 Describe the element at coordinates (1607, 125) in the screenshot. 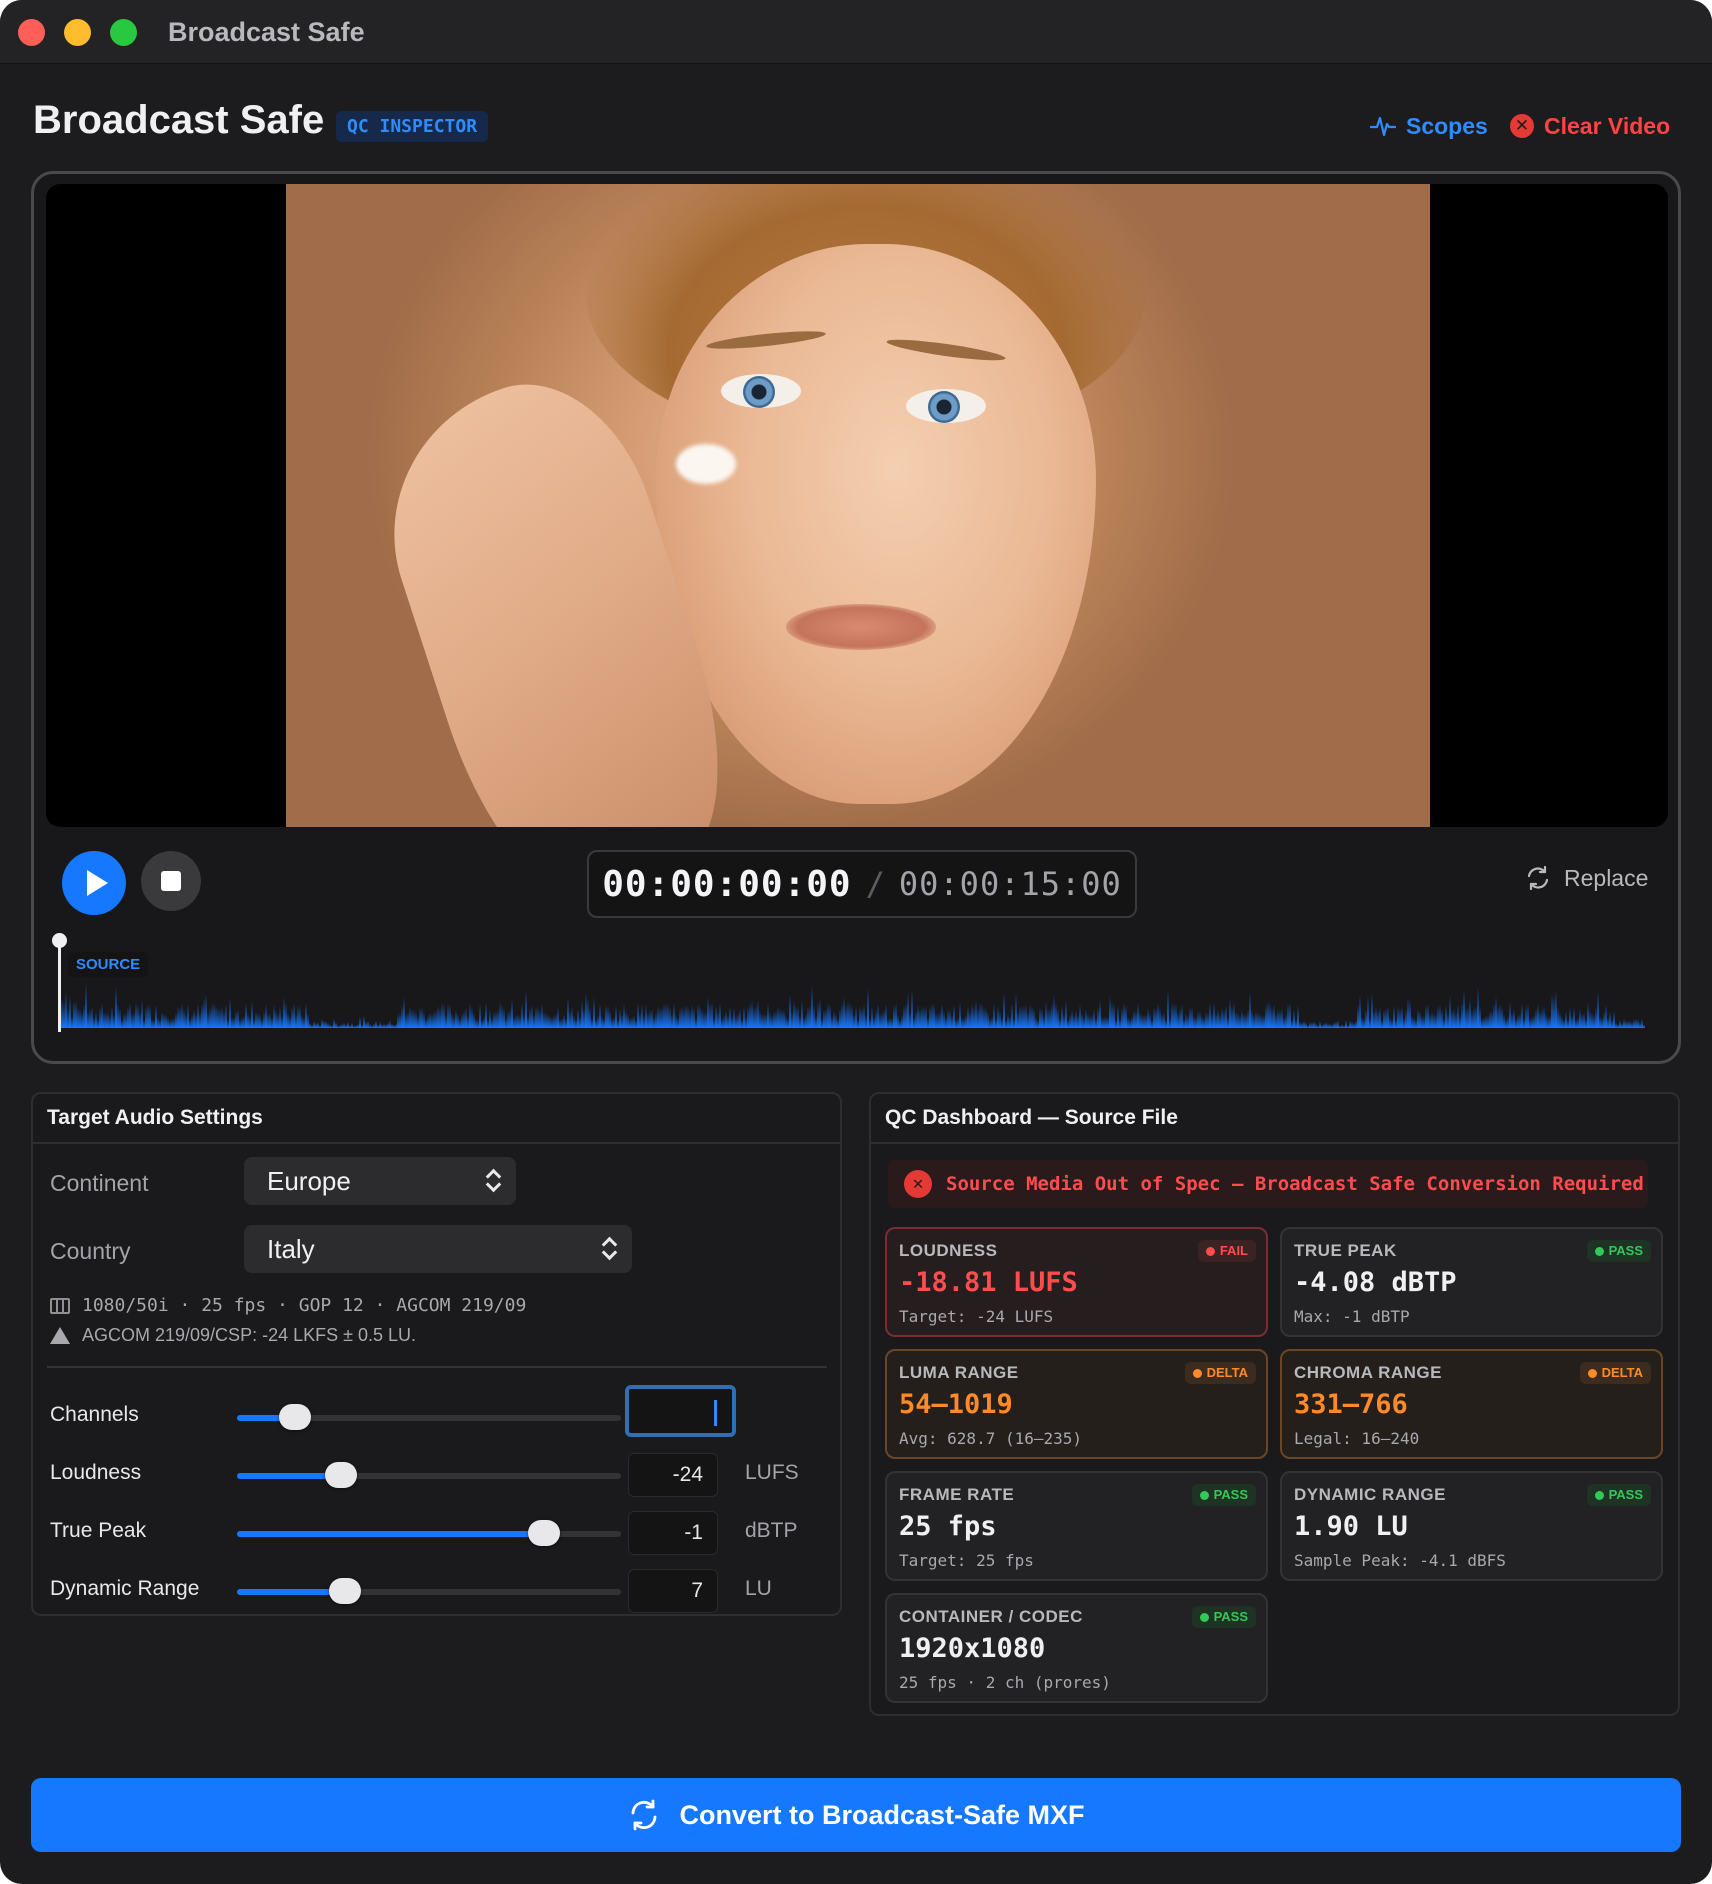

I see `clear-video-label: Clear Video` at that location.